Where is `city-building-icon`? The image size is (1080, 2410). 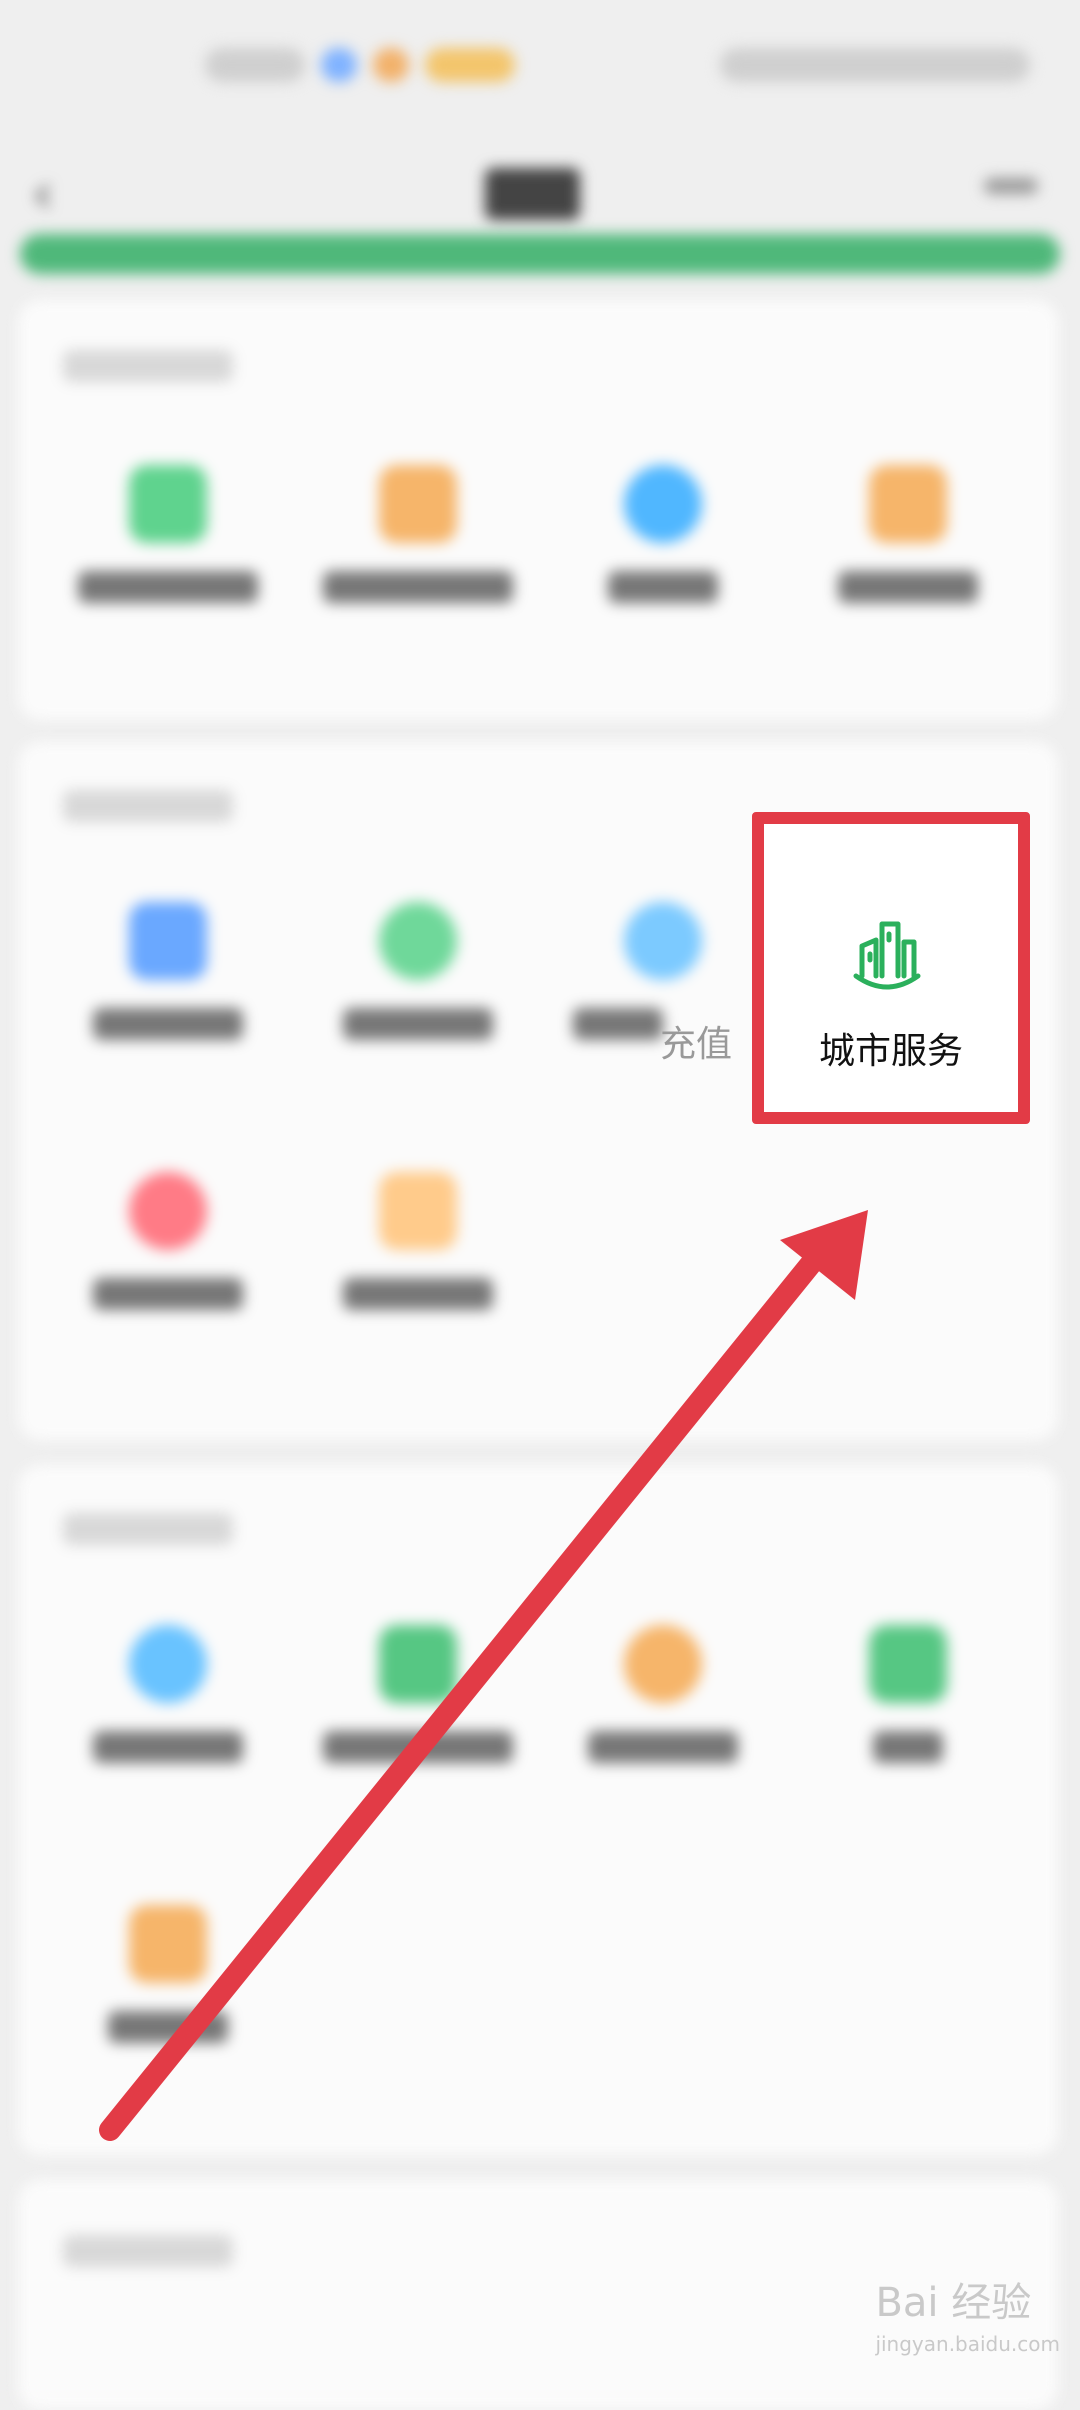
city-building-icon is located at coordinates (887, 955).